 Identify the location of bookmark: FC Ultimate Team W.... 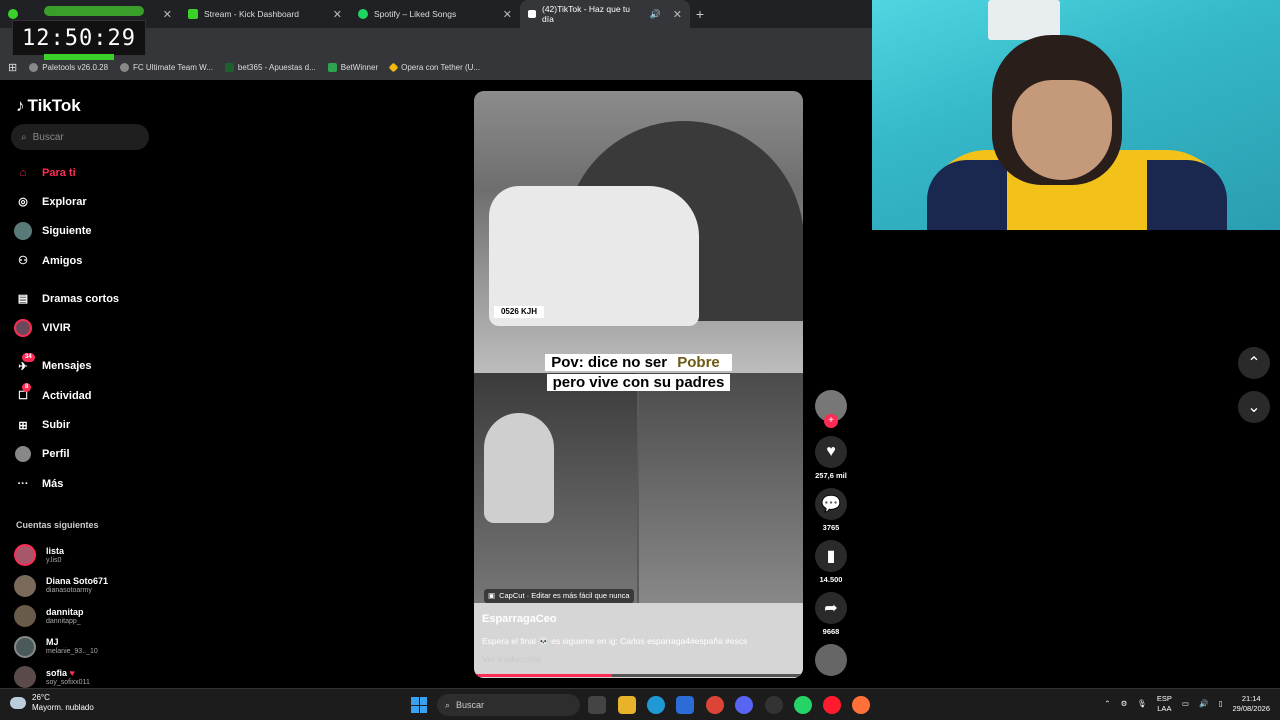
(166, 67).